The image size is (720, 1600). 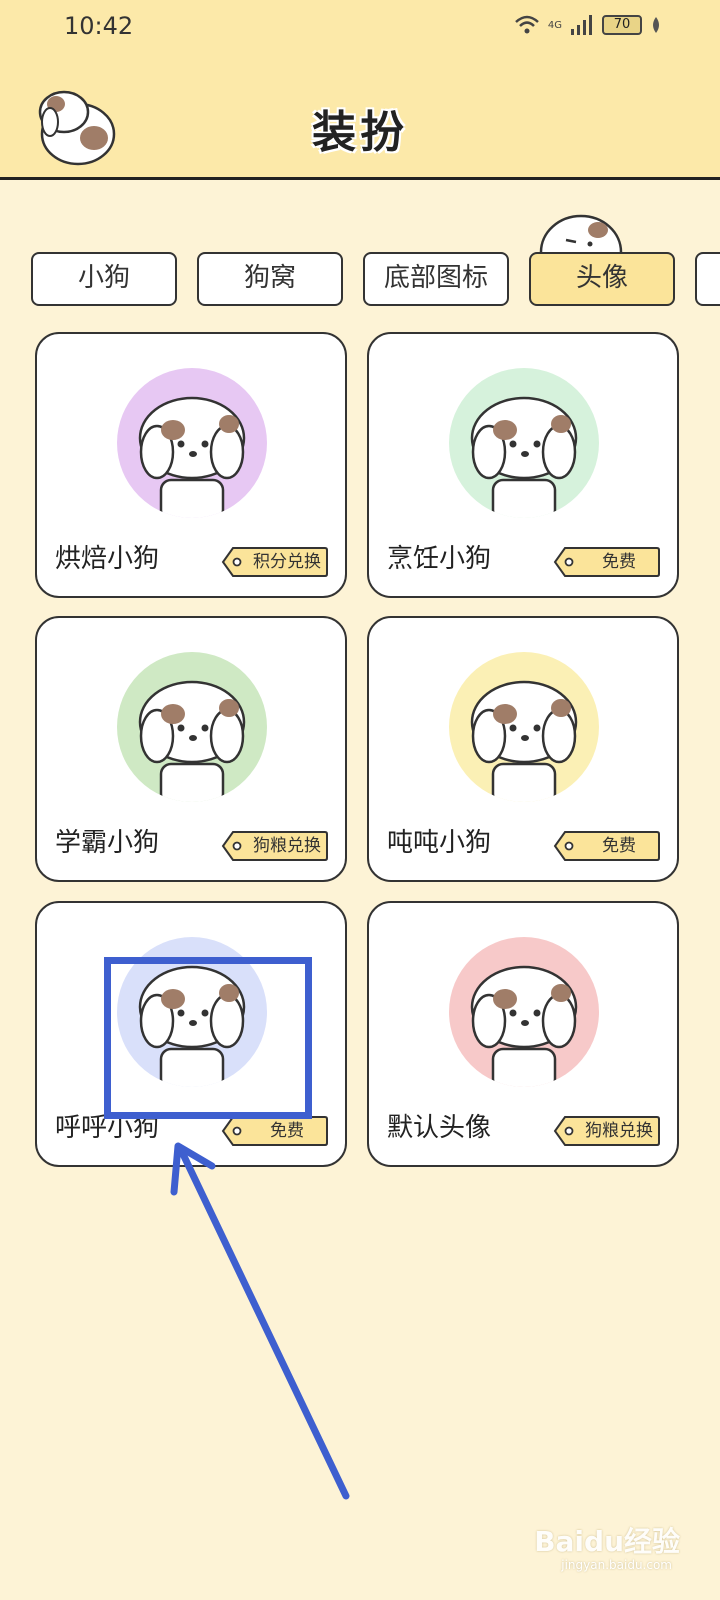 I want to click on tab-dog: 小狗, so click(x=104, y=279).